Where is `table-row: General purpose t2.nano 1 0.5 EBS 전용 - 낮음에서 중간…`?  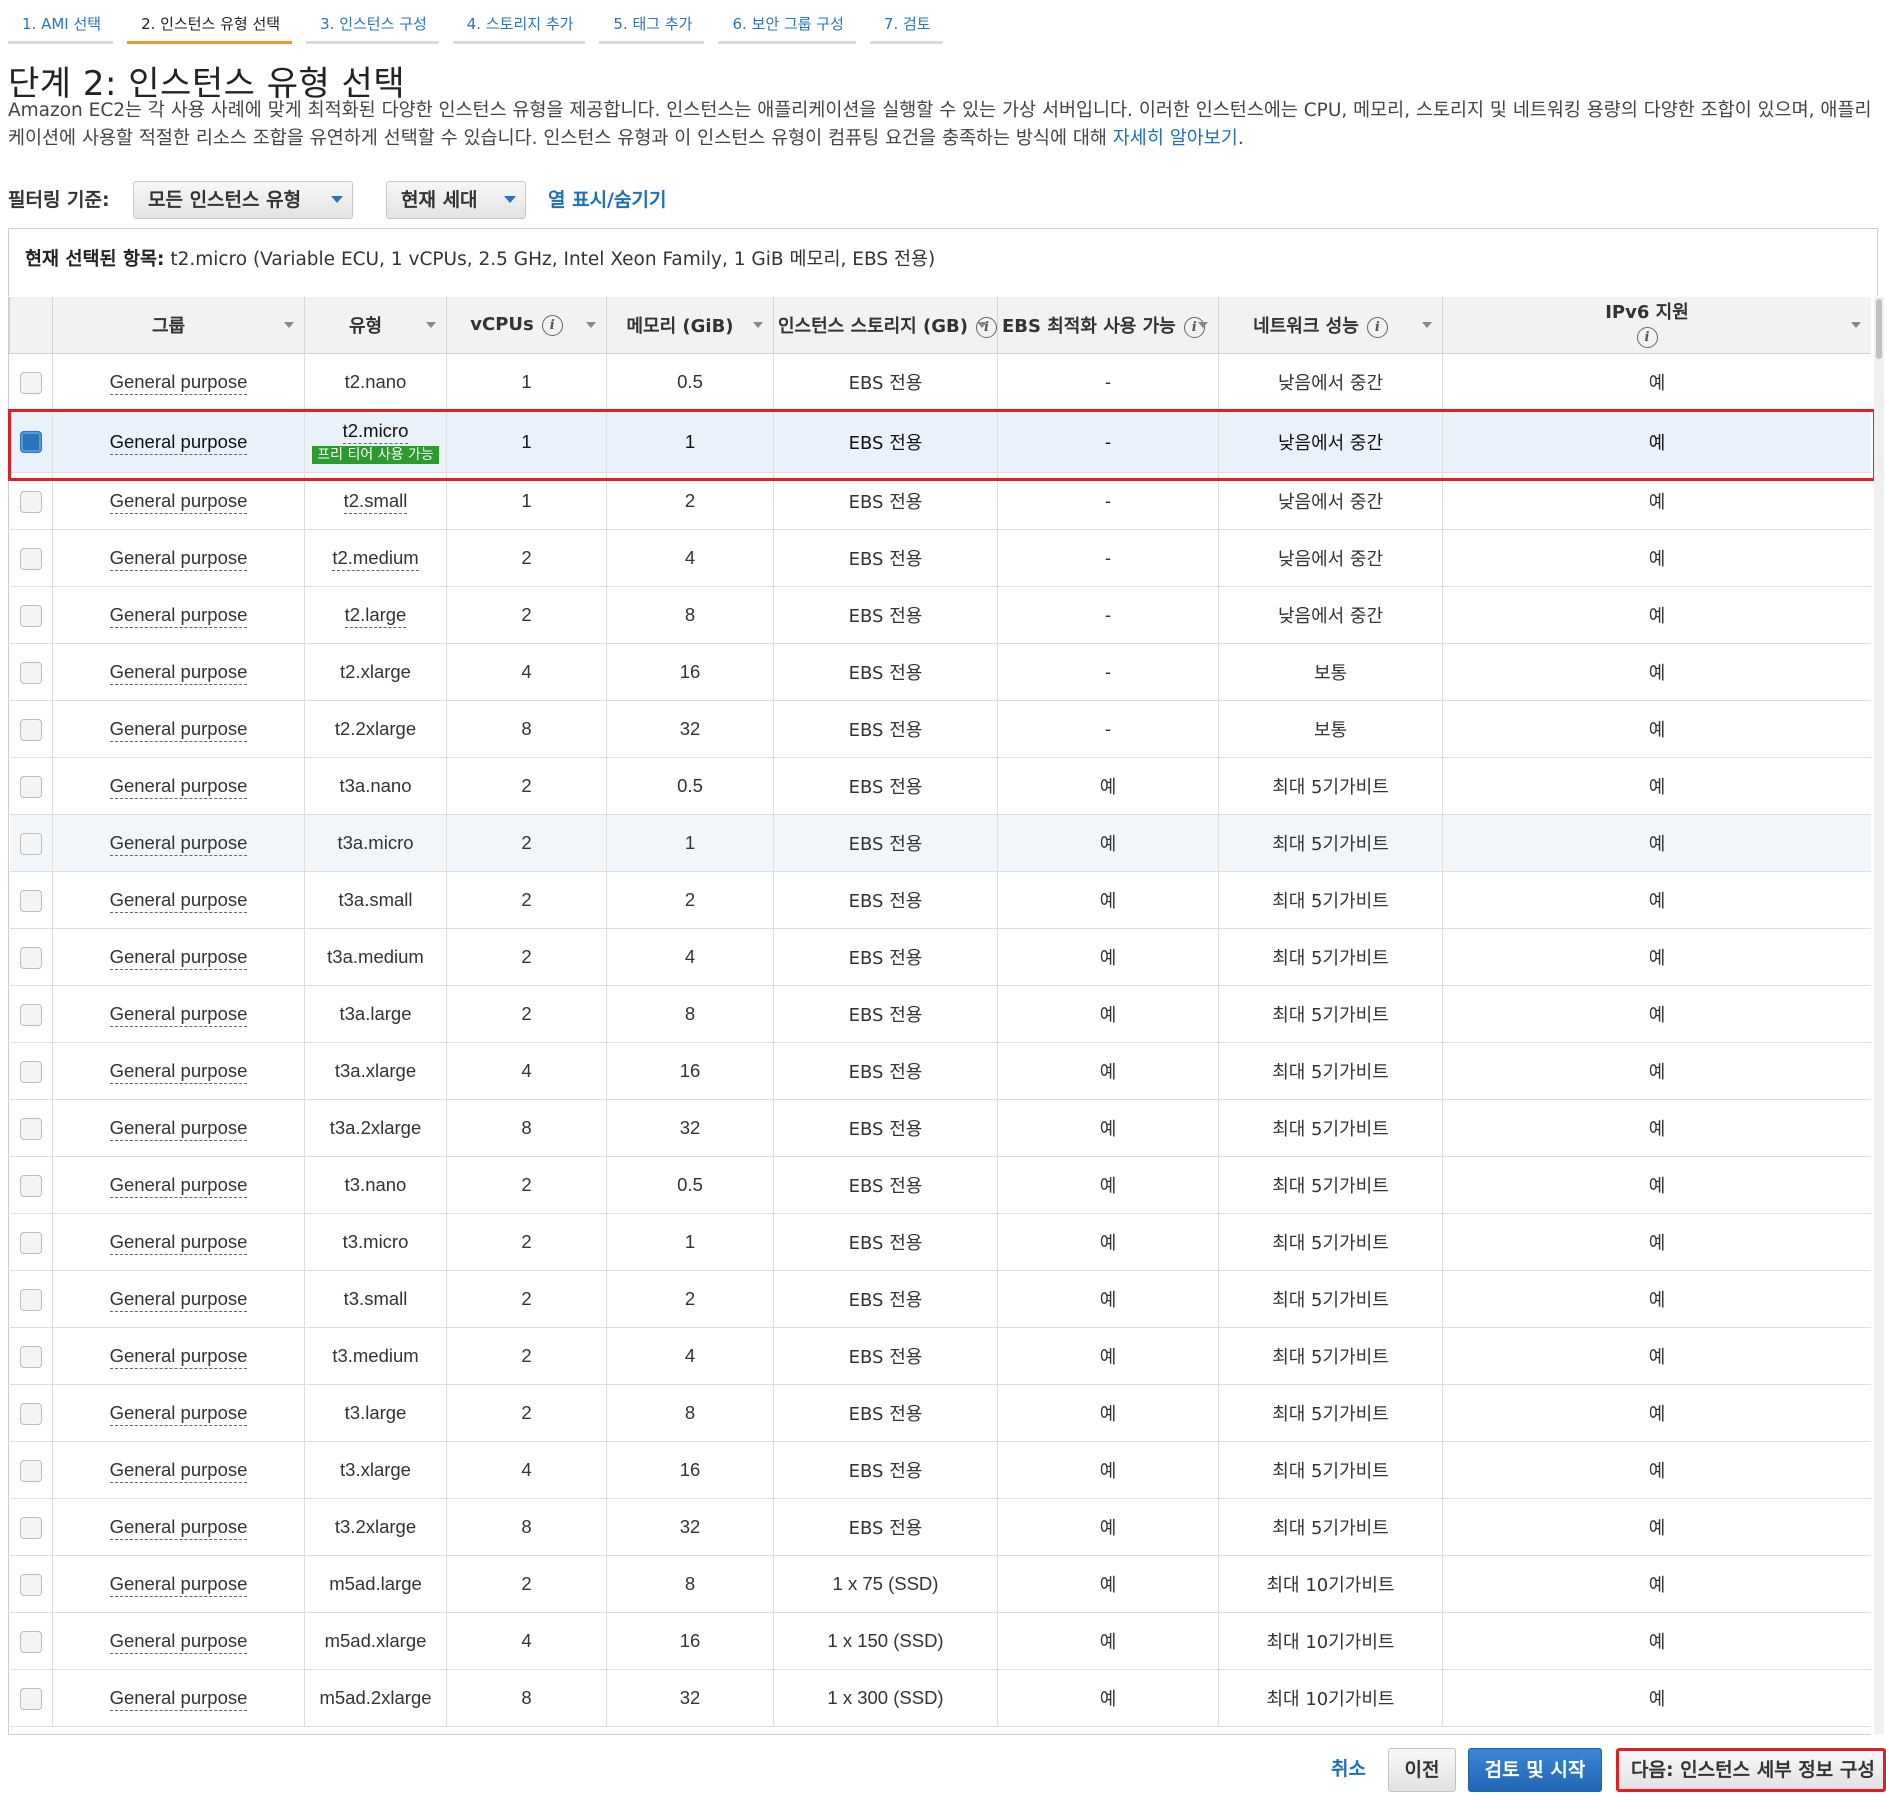 table-row: General purpose t2.nano 1 0.5 EBS 전용 - 낮음에서 중간… is located at coordinates (940, 382).